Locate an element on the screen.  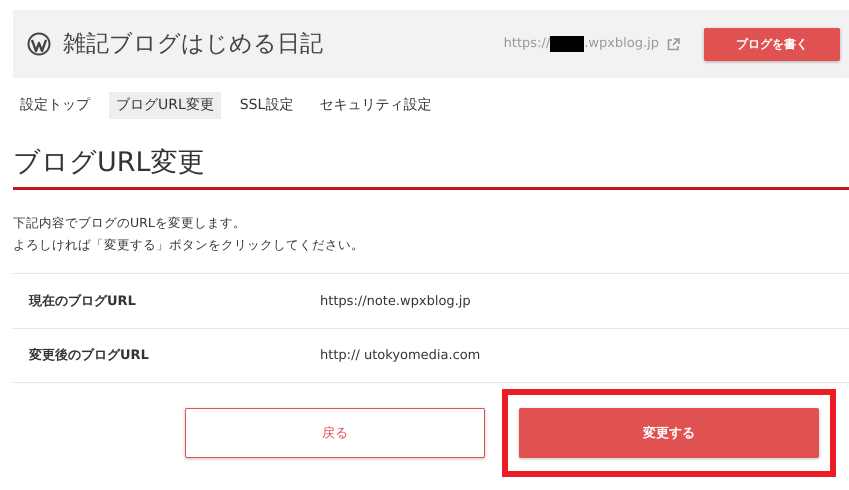
description-text: 下記内容でブログのURLを変更します。 is located at coordinates (130, 223).